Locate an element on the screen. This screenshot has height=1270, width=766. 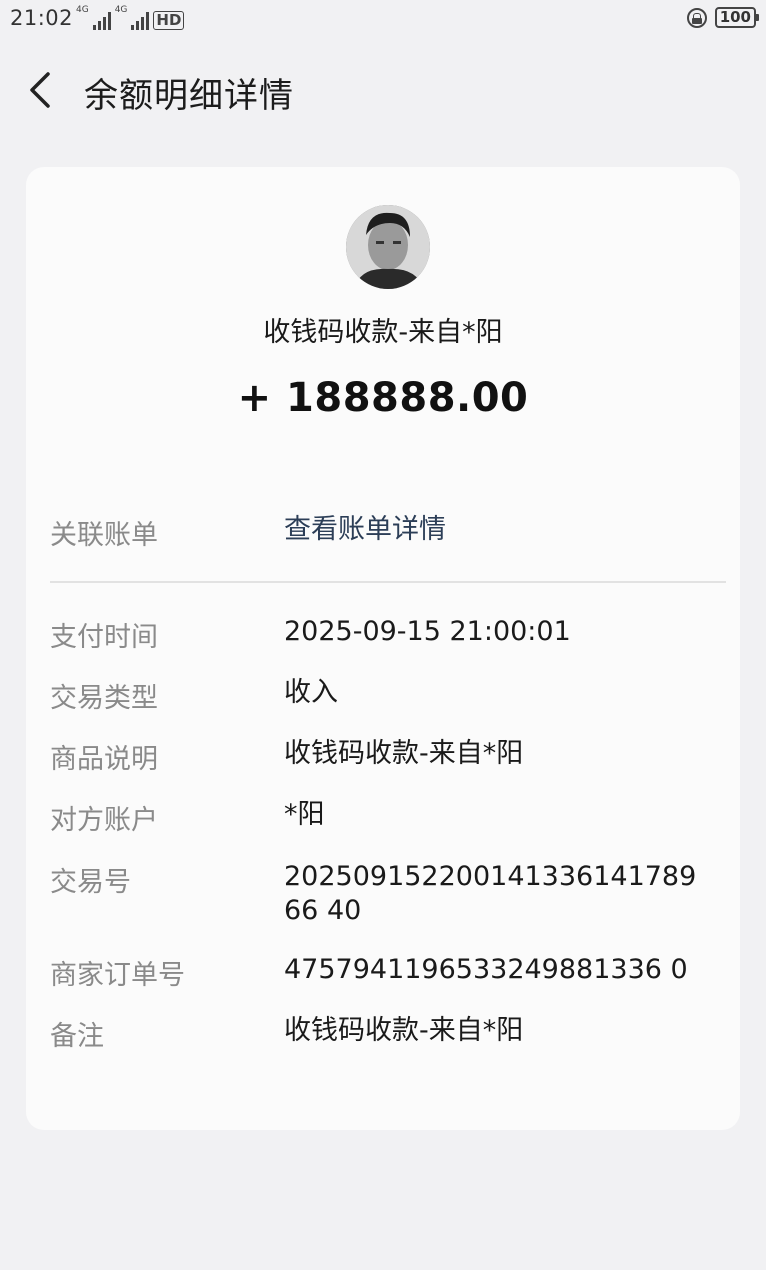
detail-value-type: 收入 is located at coordinates (311, 692).